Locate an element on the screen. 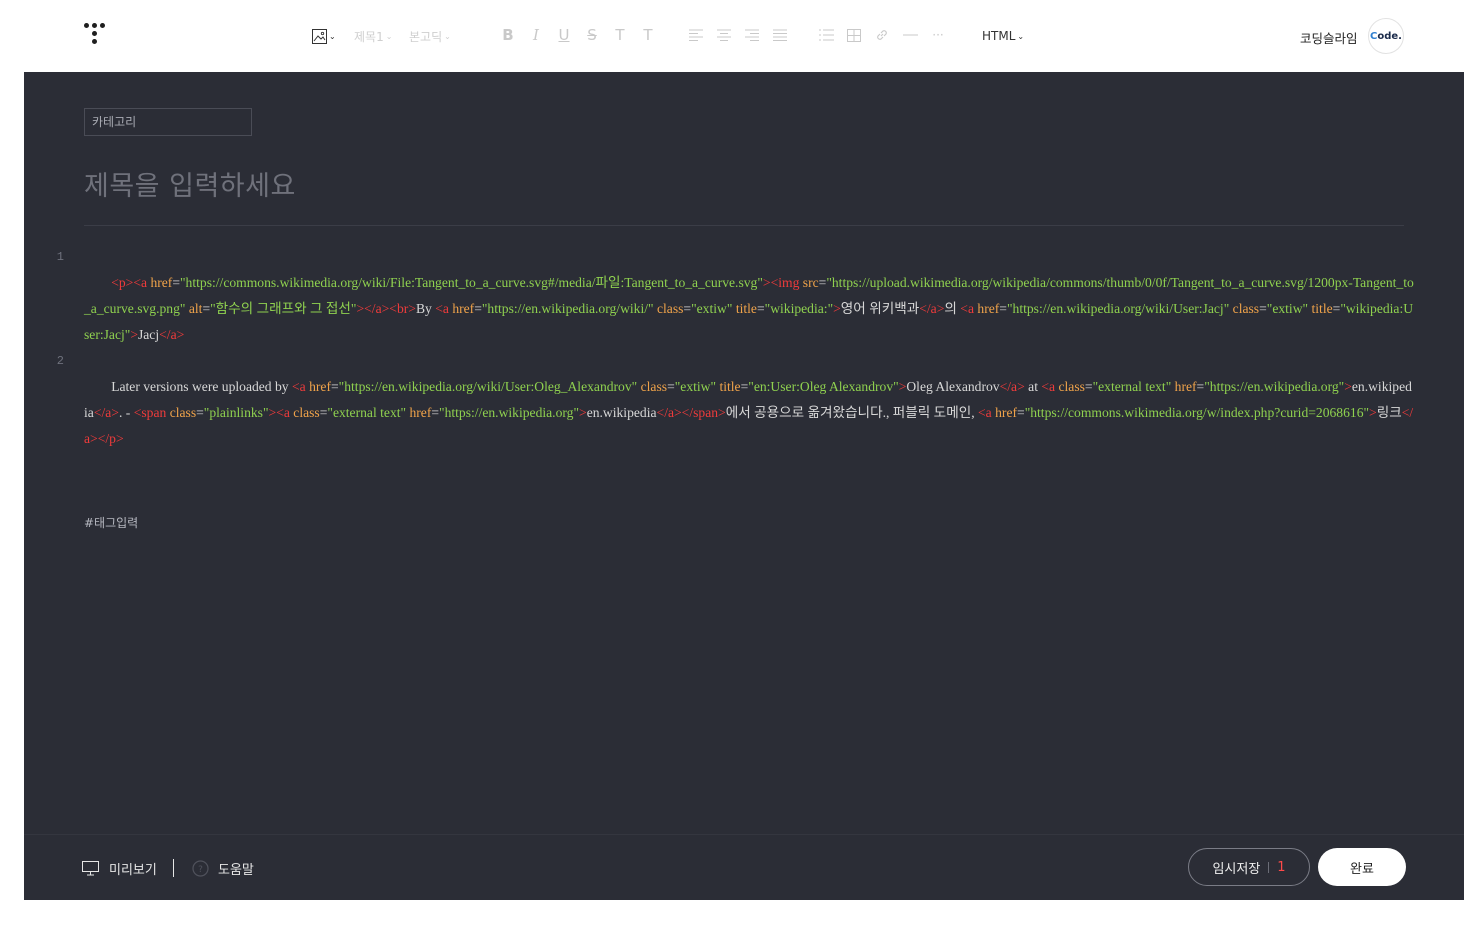  blog-name: 코딩슬라임 is located at coordinates (1329, 37).